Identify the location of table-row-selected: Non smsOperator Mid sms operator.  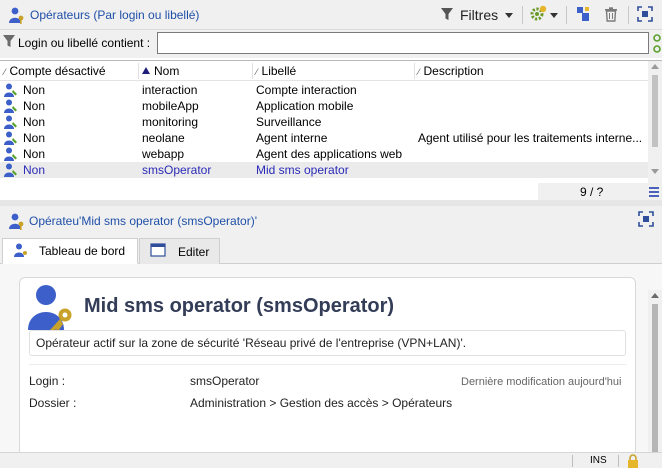
(324, 170).